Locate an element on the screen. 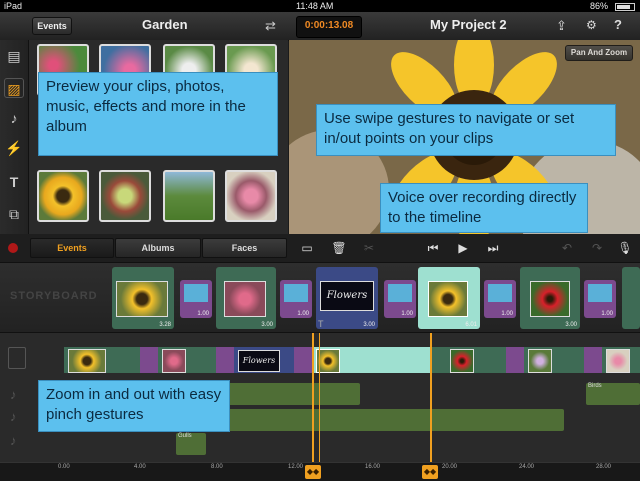  media-toolbar: ▤ ▨ ♪ ⚡ T ⧉ ● is located at coordinates (14, 151).